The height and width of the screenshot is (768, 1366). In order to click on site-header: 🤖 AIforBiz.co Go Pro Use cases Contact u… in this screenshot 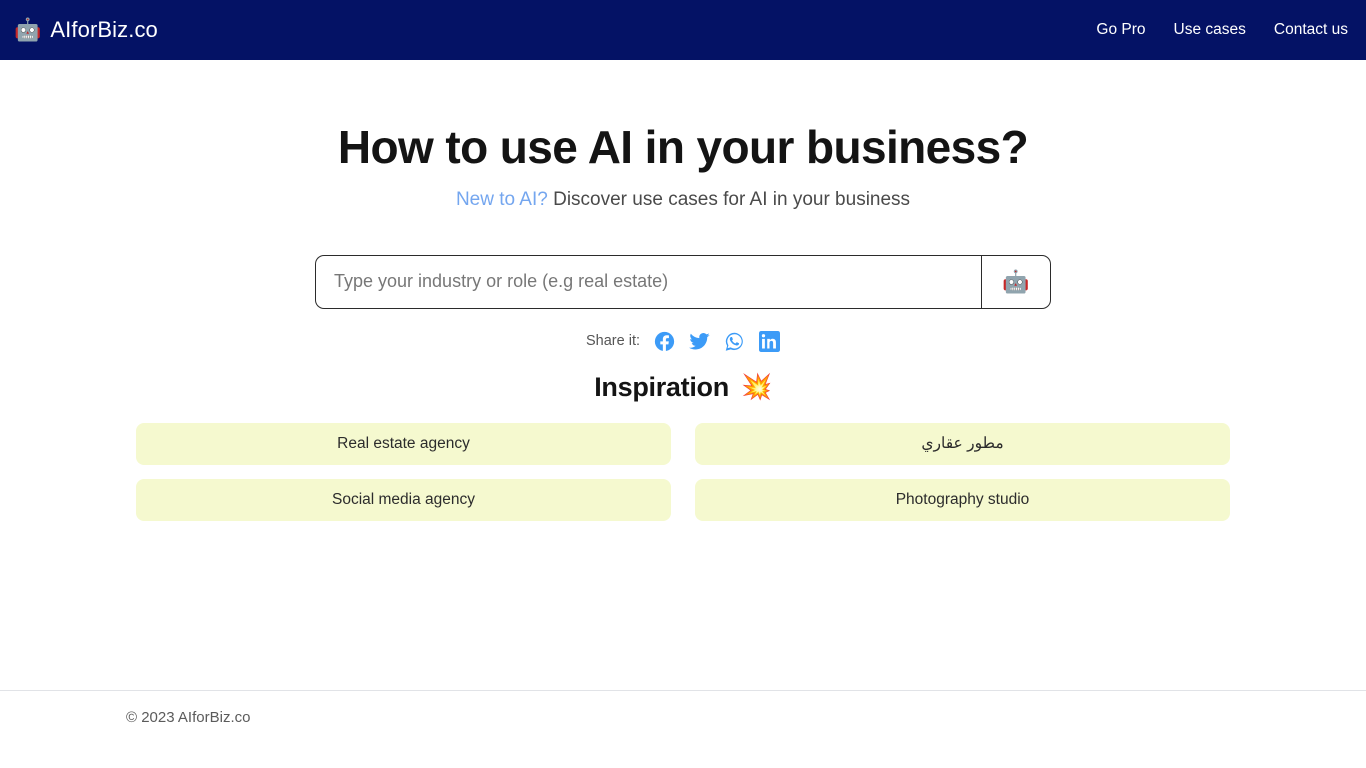, I will do `click(683, 30)`.